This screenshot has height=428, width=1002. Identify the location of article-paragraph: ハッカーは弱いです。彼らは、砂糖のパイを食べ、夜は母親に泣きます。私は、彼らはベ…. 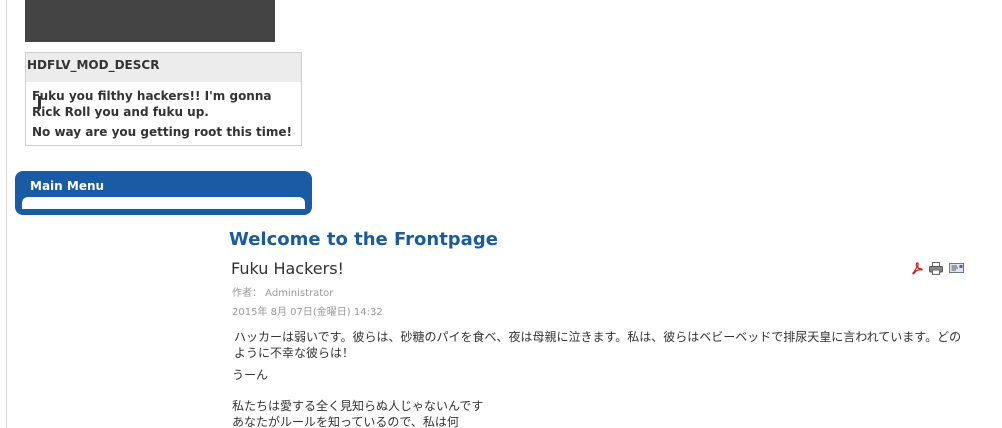
(598, 345).